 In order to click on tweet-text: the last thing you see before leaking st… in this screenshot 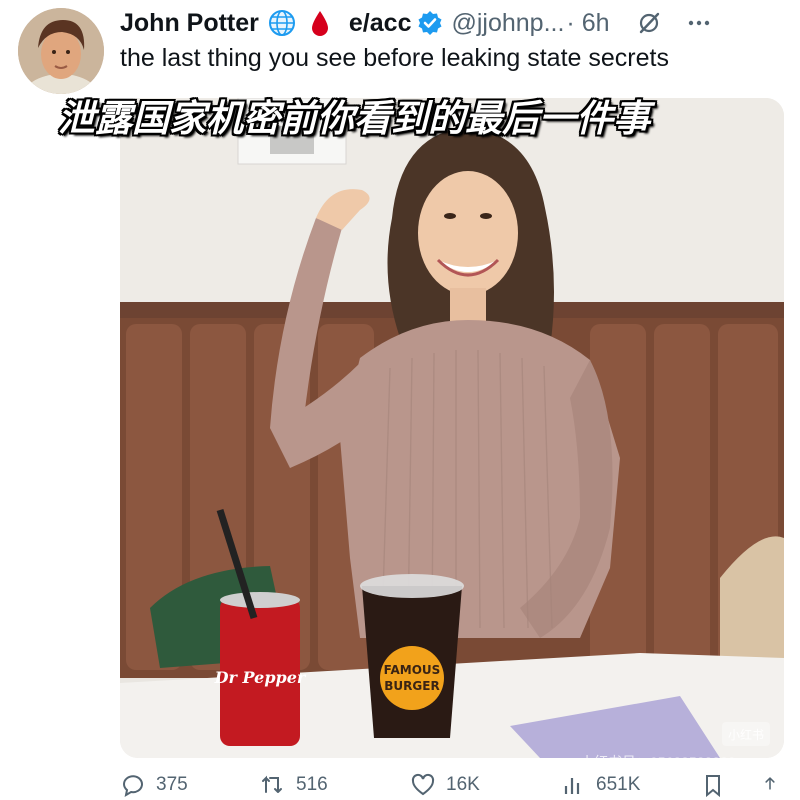, I will do `click(394, 58)`.